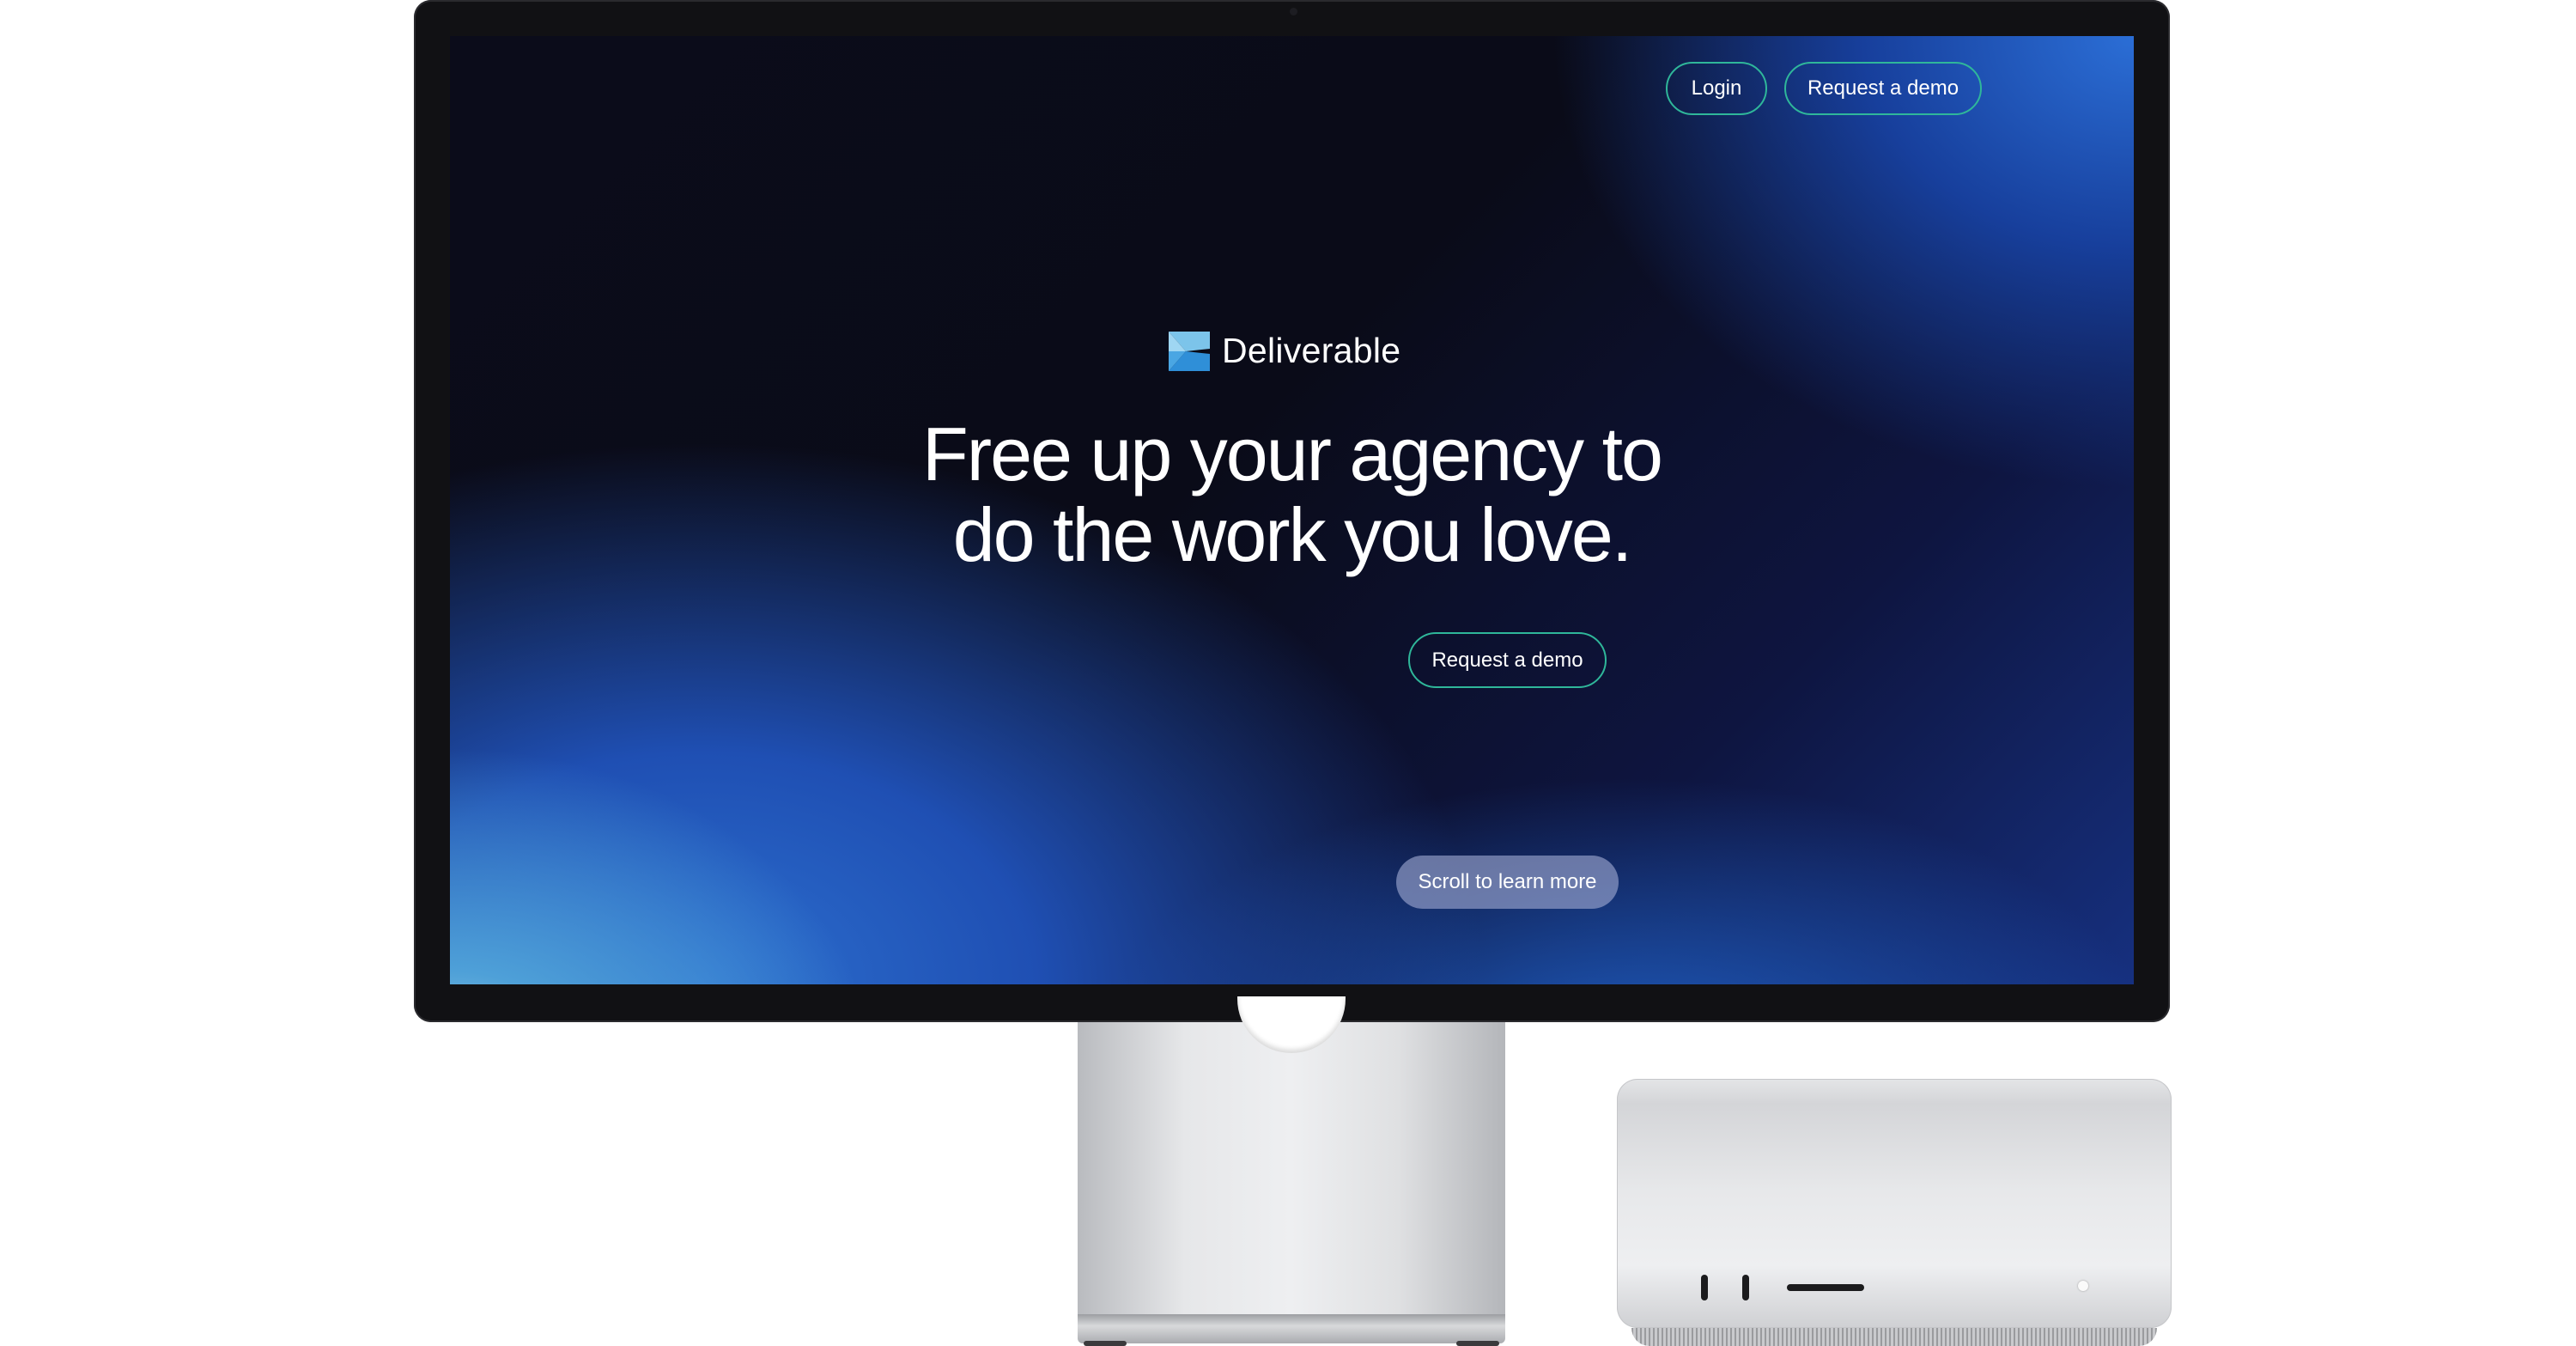  I want to click on deliverable-logo-icon, so click(1189, 351).